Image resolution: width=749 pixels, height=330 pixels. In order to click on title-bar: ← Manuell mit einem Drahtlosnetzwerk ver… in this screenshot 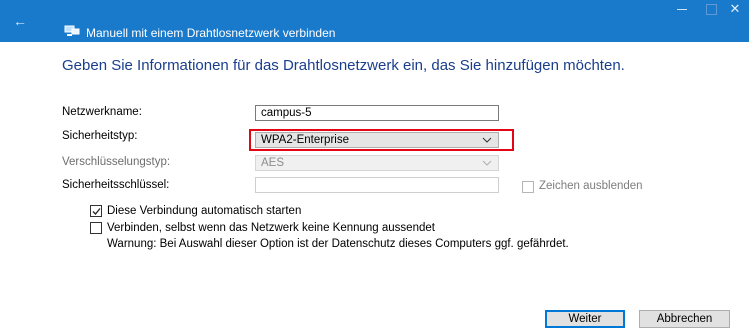, I will do `click(374, 21)`.